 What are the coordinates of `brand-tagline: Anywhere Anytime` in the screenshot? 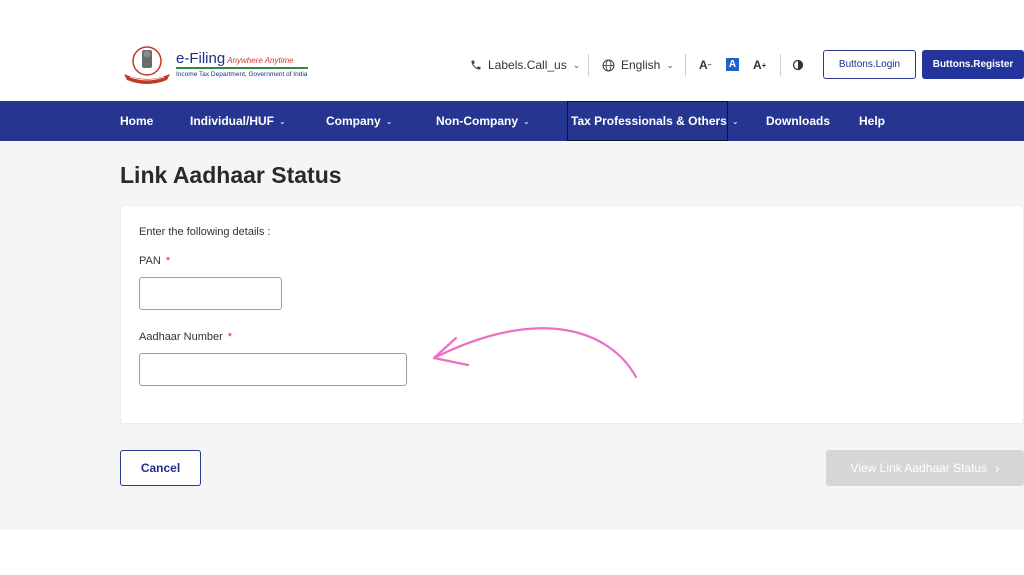 It's located at (260, 60).